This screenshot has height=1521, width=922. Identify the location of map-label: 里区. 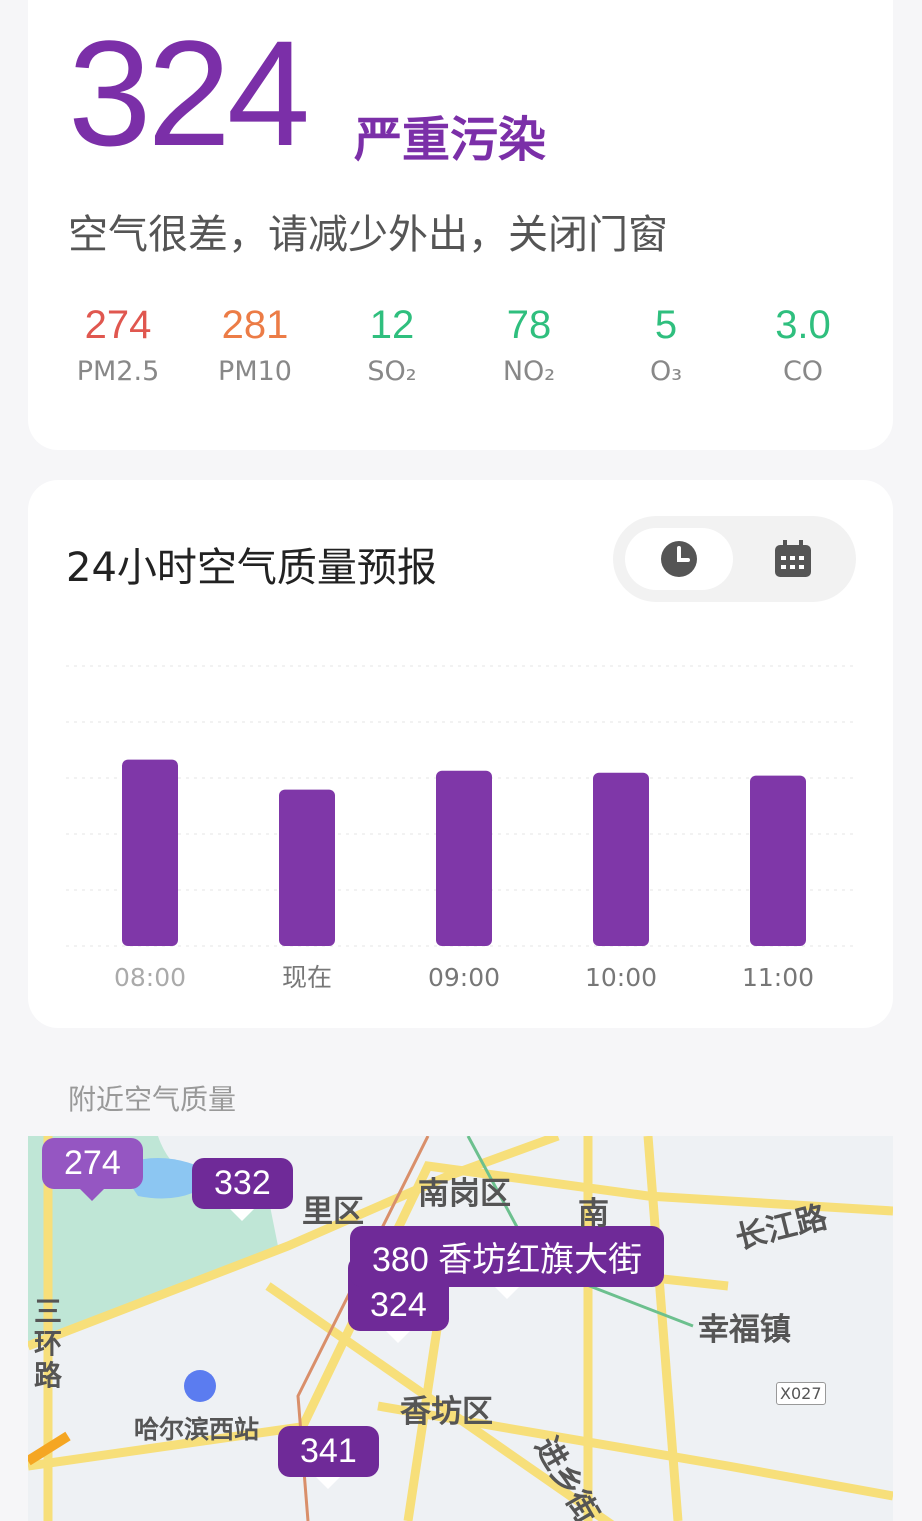
(333, 1212).